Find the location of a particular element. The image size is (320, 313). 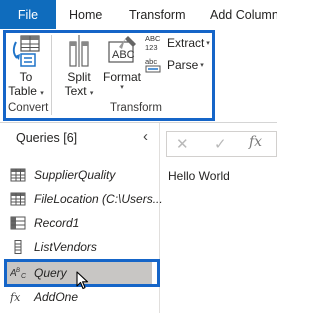

tab-transform: Transform is located at coordinates (157, 14).